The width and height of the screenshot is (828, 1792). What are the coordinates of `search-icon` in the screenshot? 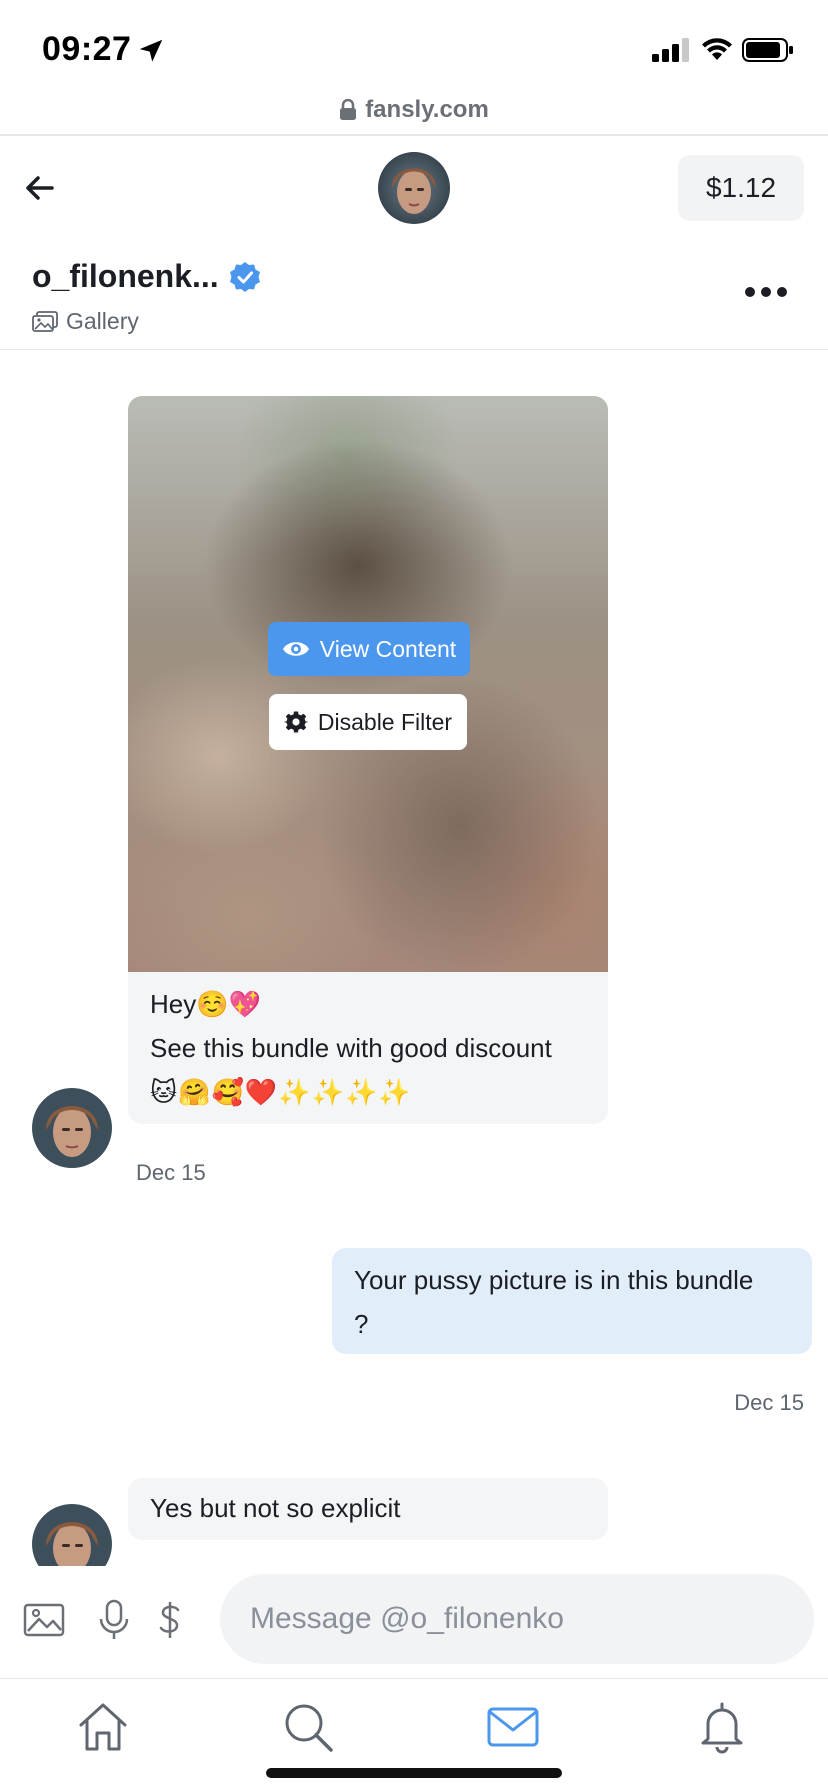 It's located at (308, 1727).